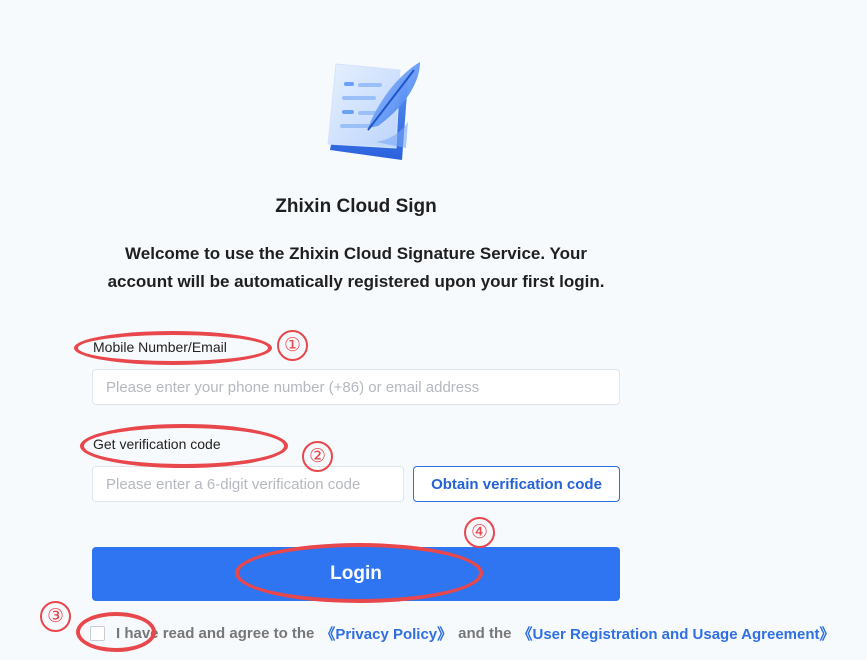 This screenshot has height=660, width=867. I want to click on document-quill-icon, so click(373, 111).